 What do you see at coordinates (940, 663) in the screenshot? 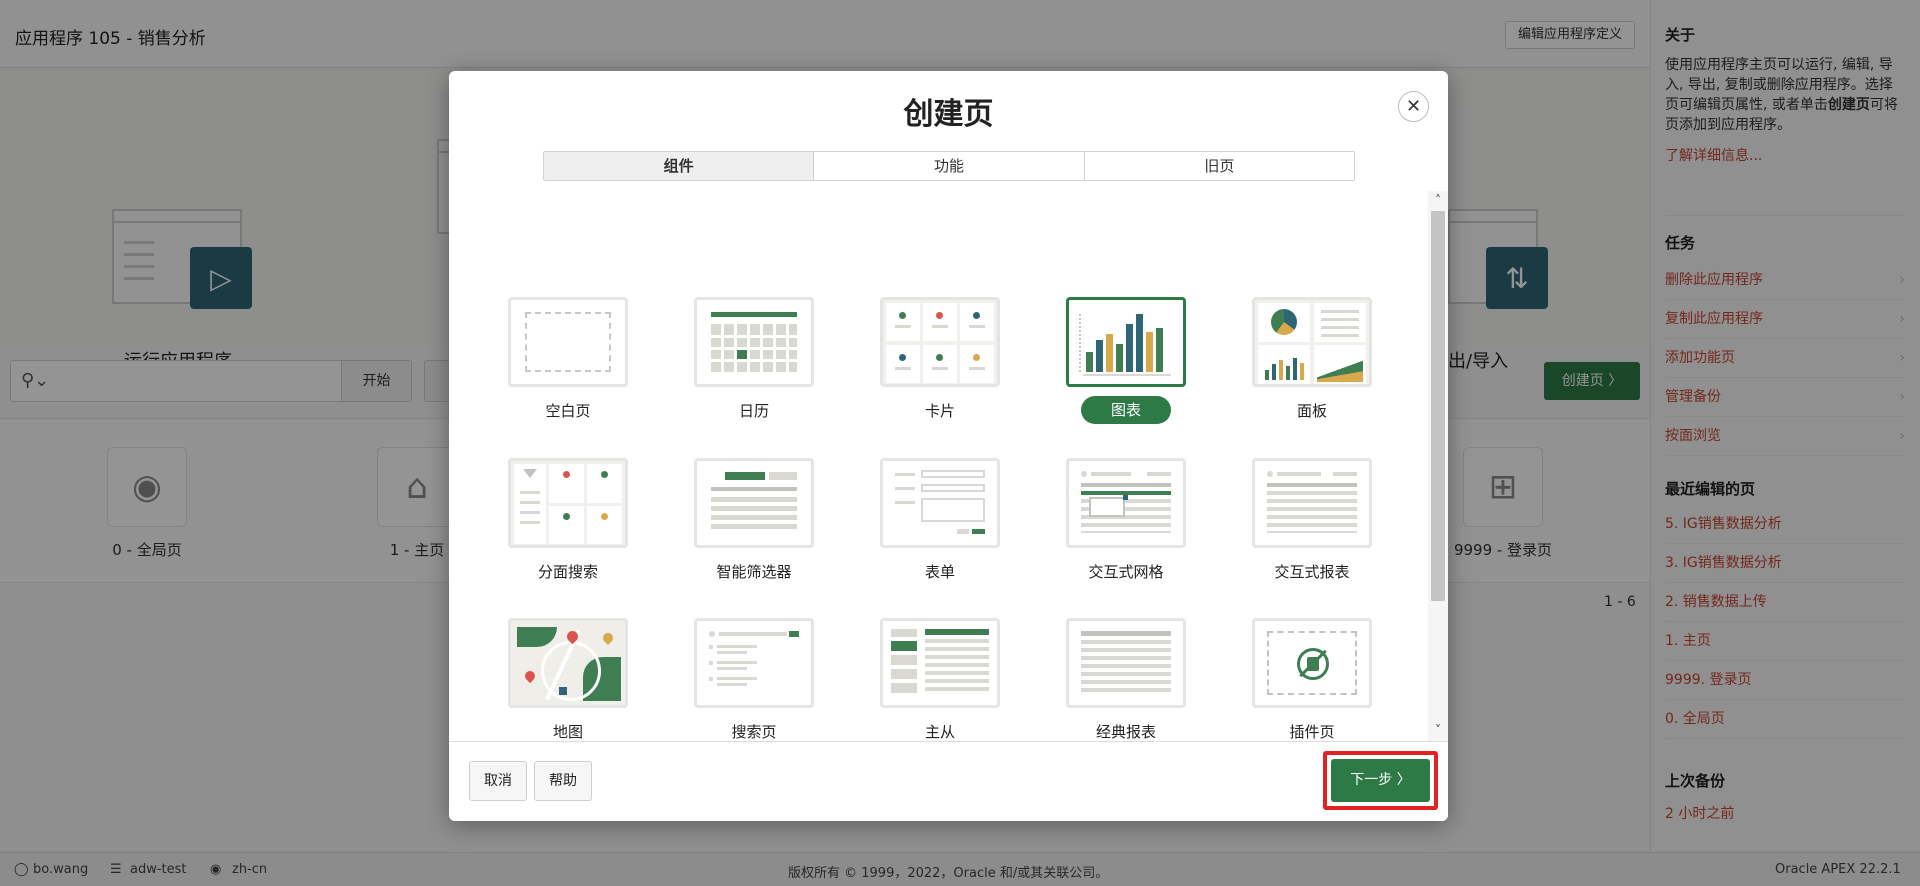
I see `master-detail-thumbnail` at bounding box center [940, 663].